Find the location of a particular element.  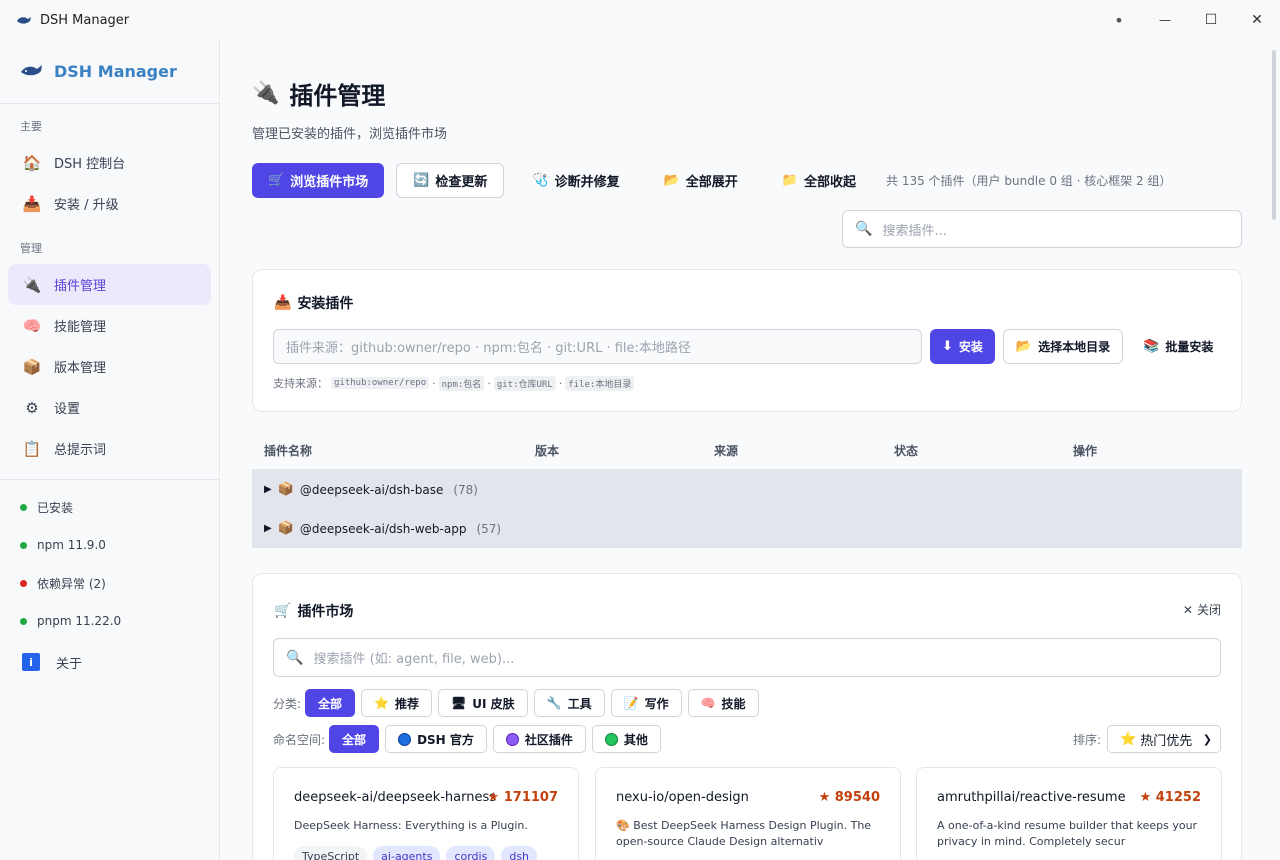

button-label: 浏览插件市场 is located at coordinates (329, 182).